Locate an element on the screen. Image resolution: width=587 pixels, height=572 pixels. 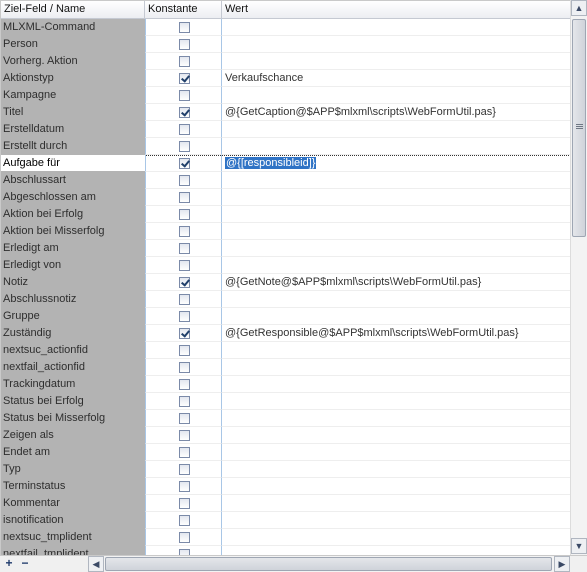
field-name-cell: Kommentar is located at coordinates (73, 503).